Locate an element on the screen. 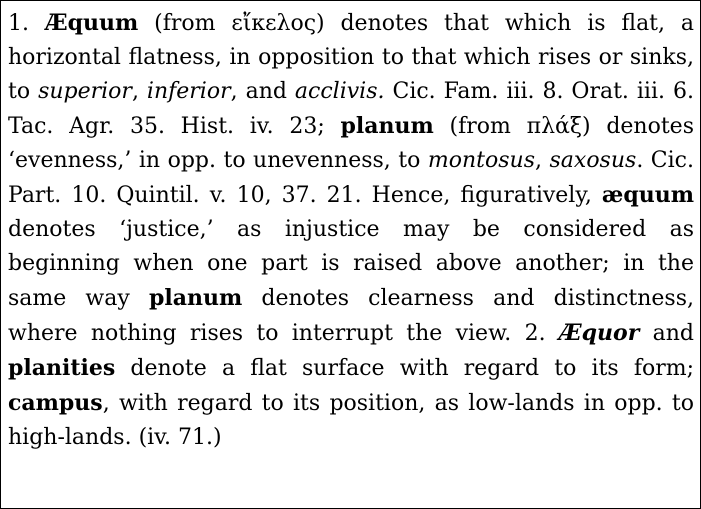 The height and width of the screenshot is (509, 701). term-aequum-figurative: æquum is located at coordinates (647, 195).